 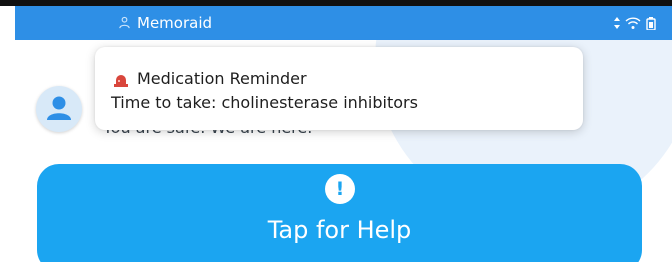 What do you see at coordinates (222, 78) in the screenshot?
I see `notification-title: Medication Reminder` at bounding box center [222, 78].